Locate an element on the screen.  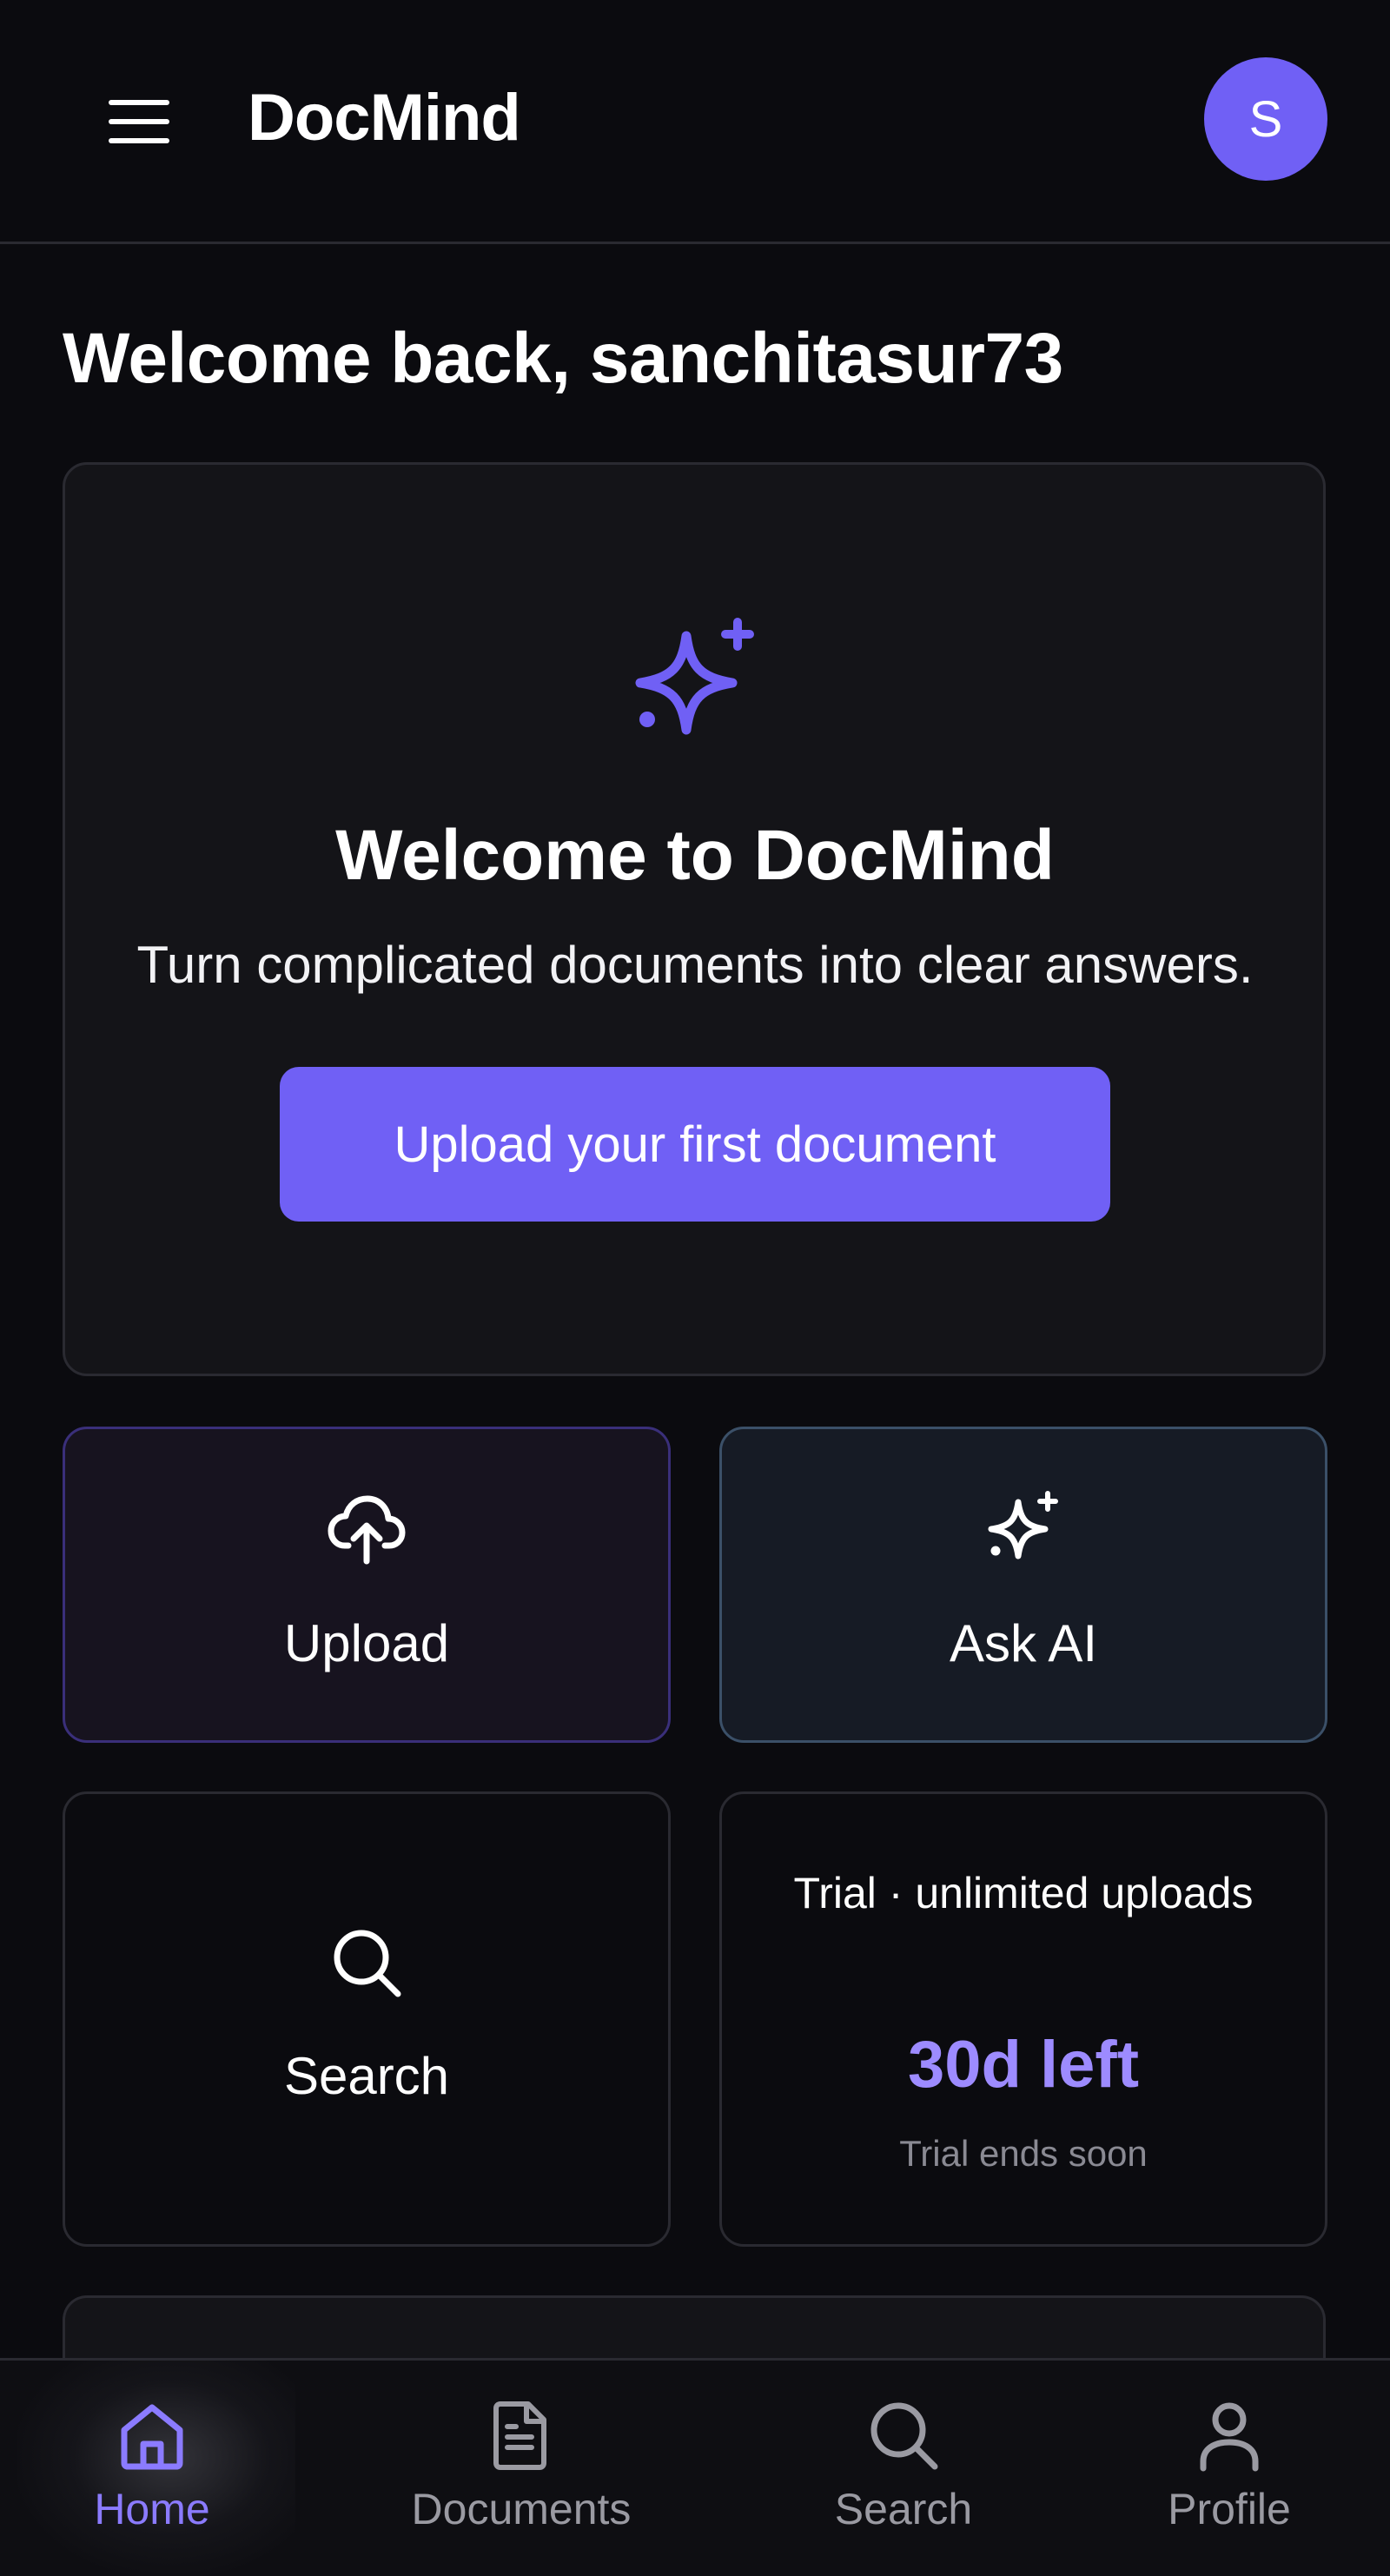
ask-ai-tile-label: Ask AI is located at coordinates (1024, 1643).